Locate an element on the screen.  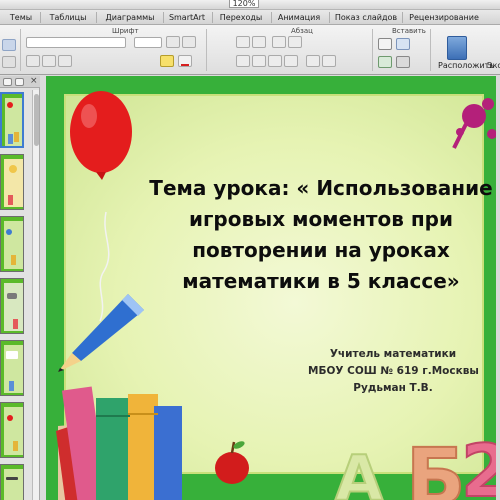
font-name-select is located at coordinates (76, 42).